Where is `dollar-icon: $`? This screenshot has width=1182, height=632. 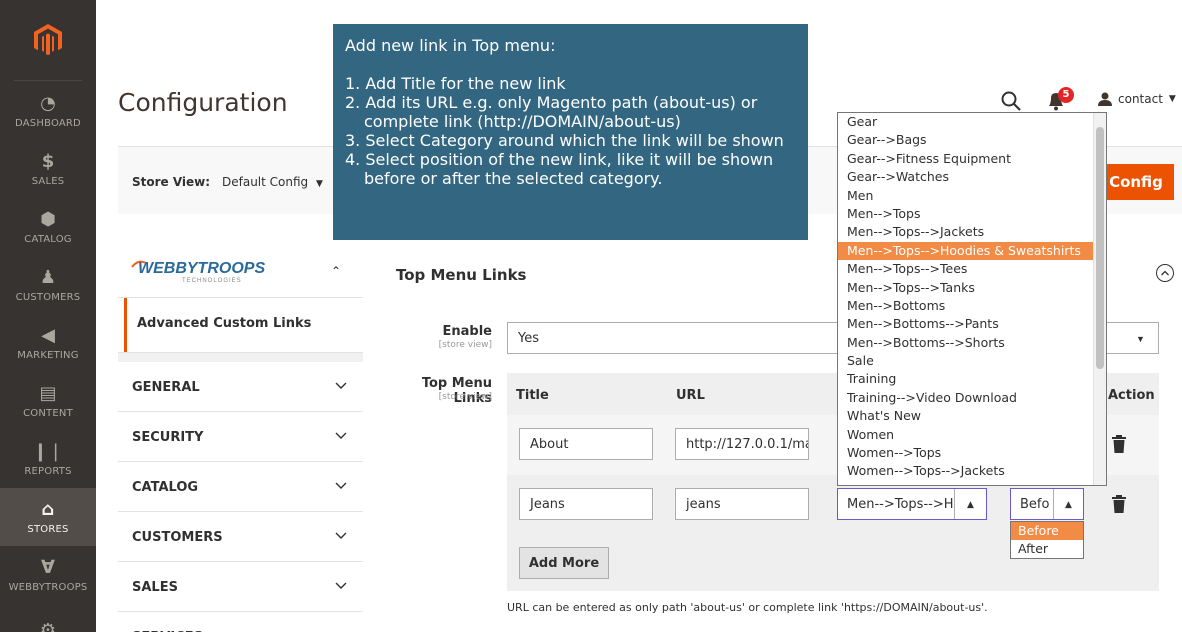 dollar-icon: $ is located at coordinates (48, 161).